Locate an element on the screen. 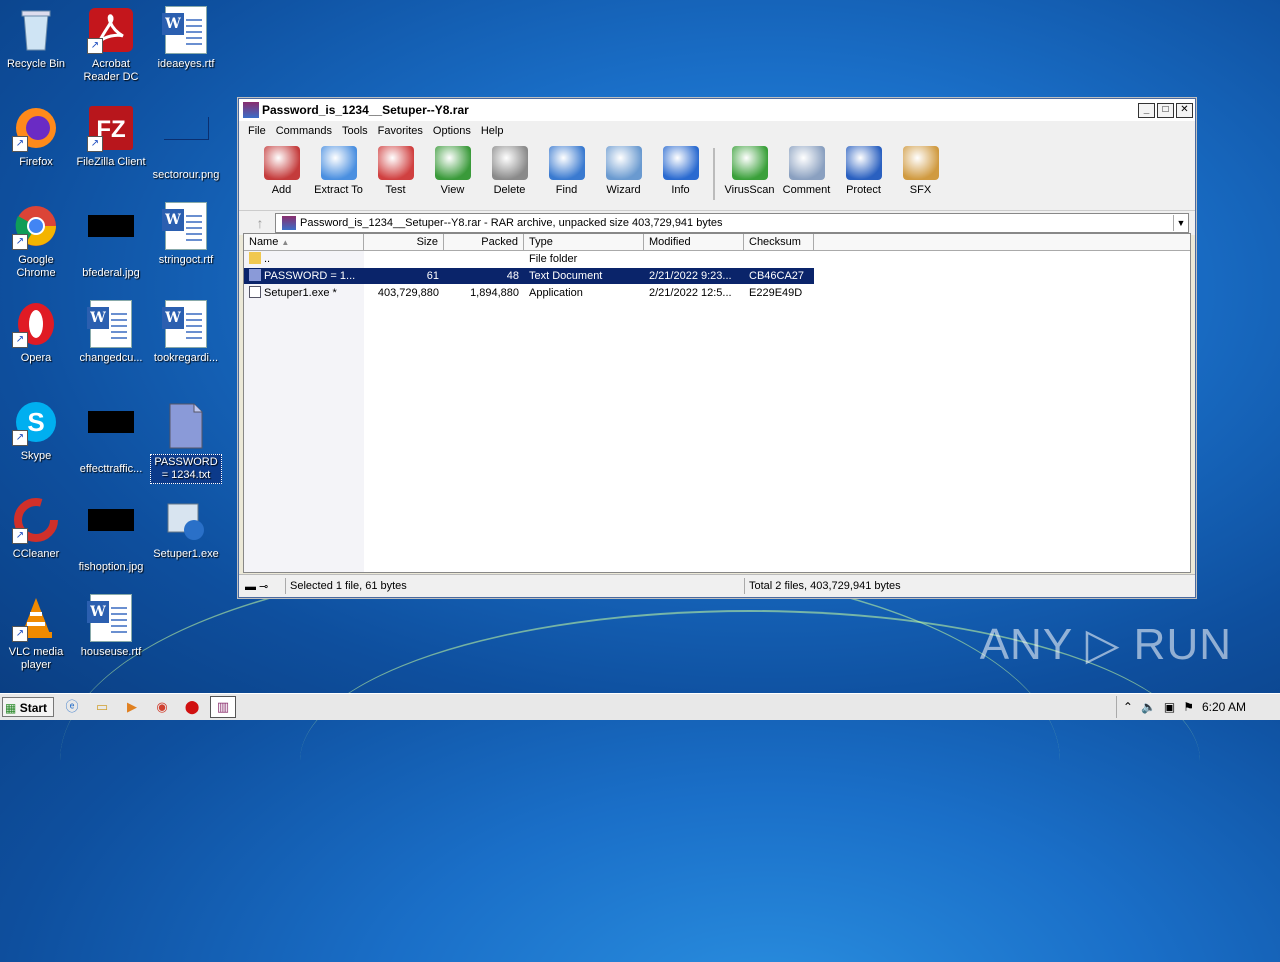 This screenshot has width=1280, height=962. cell-type: File folder is located at coordinates (553, 259).